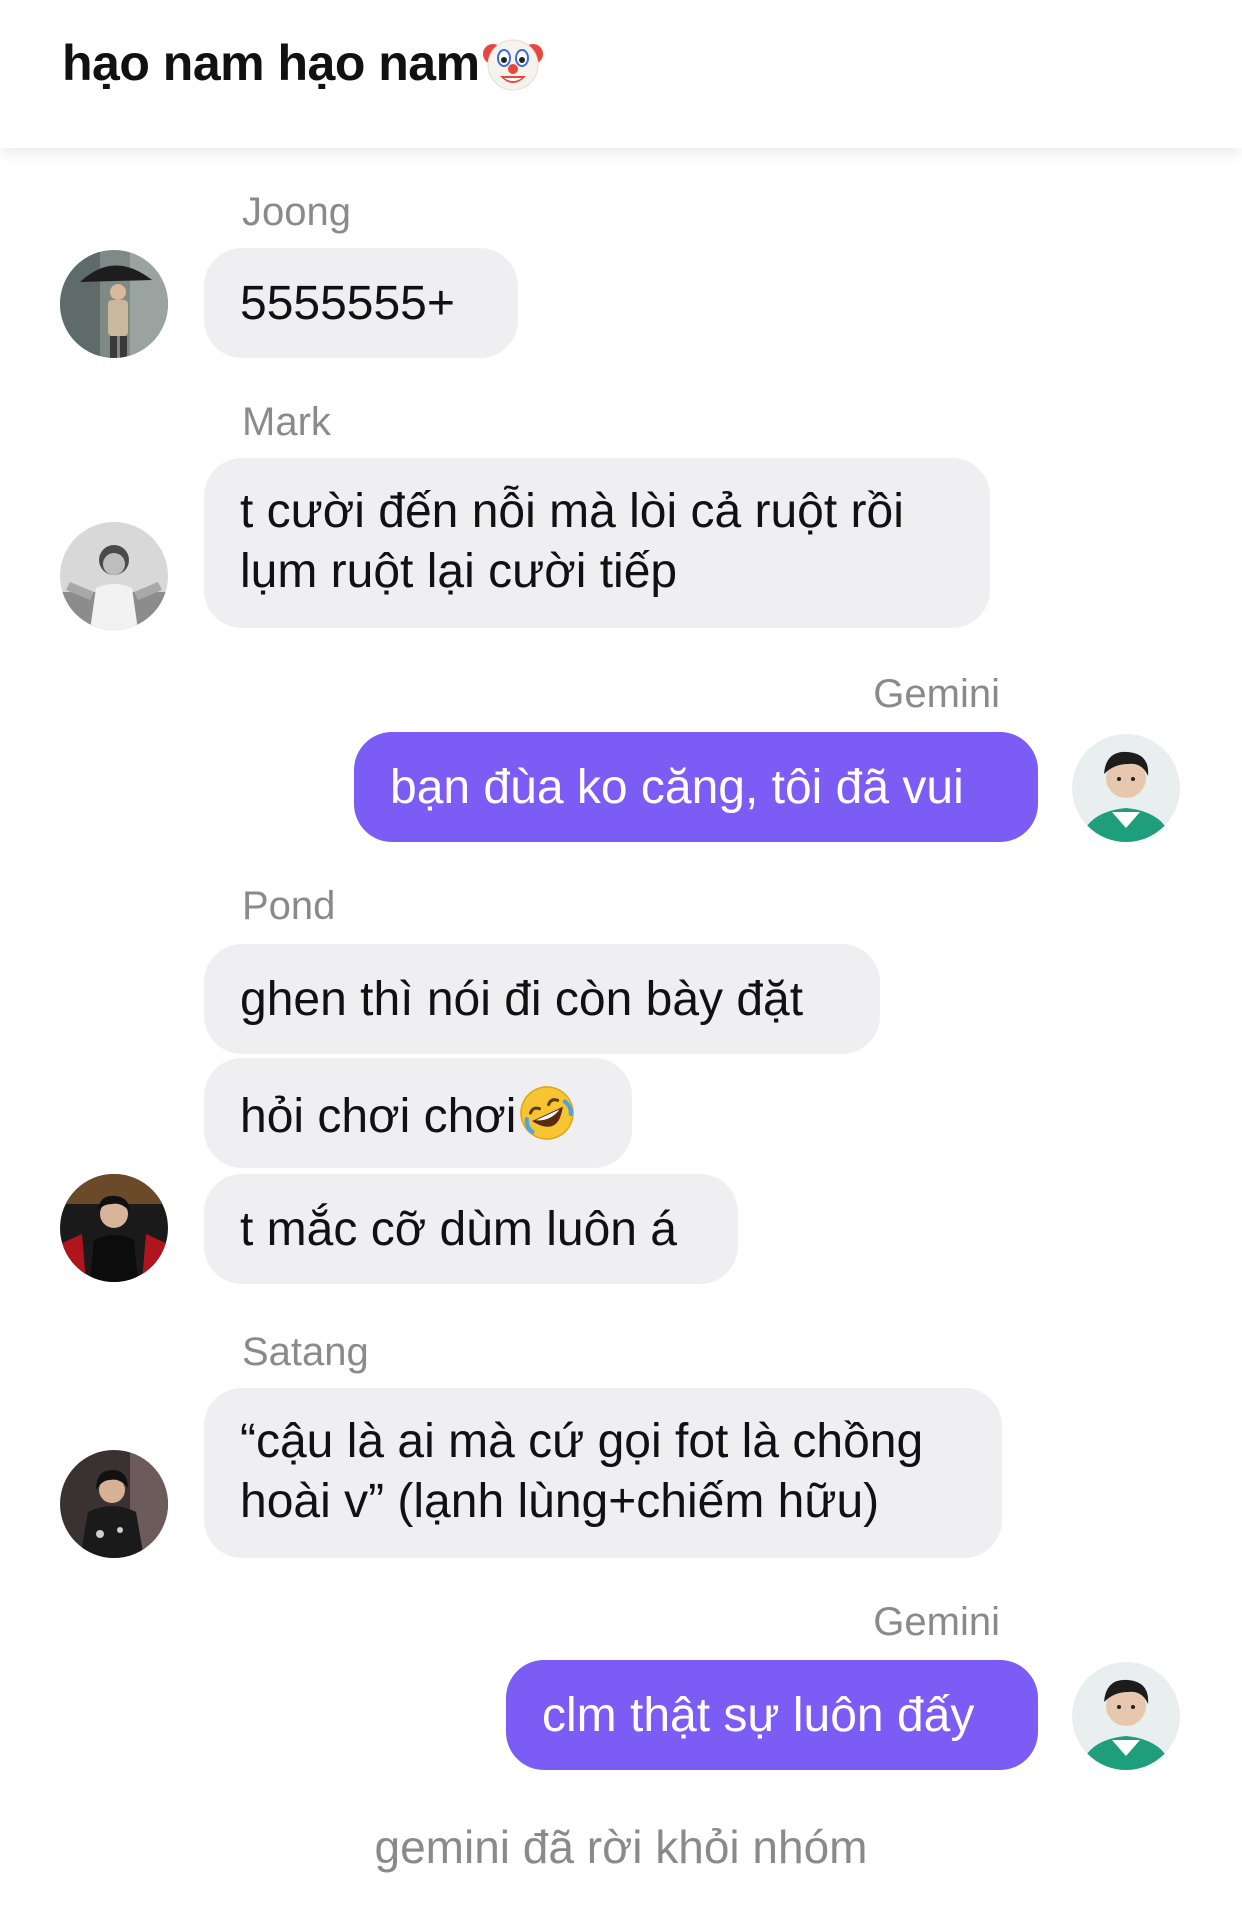  I want to click on message-bubble-outgoing: clm thật sự luôn đấy, so click(772, 1715).